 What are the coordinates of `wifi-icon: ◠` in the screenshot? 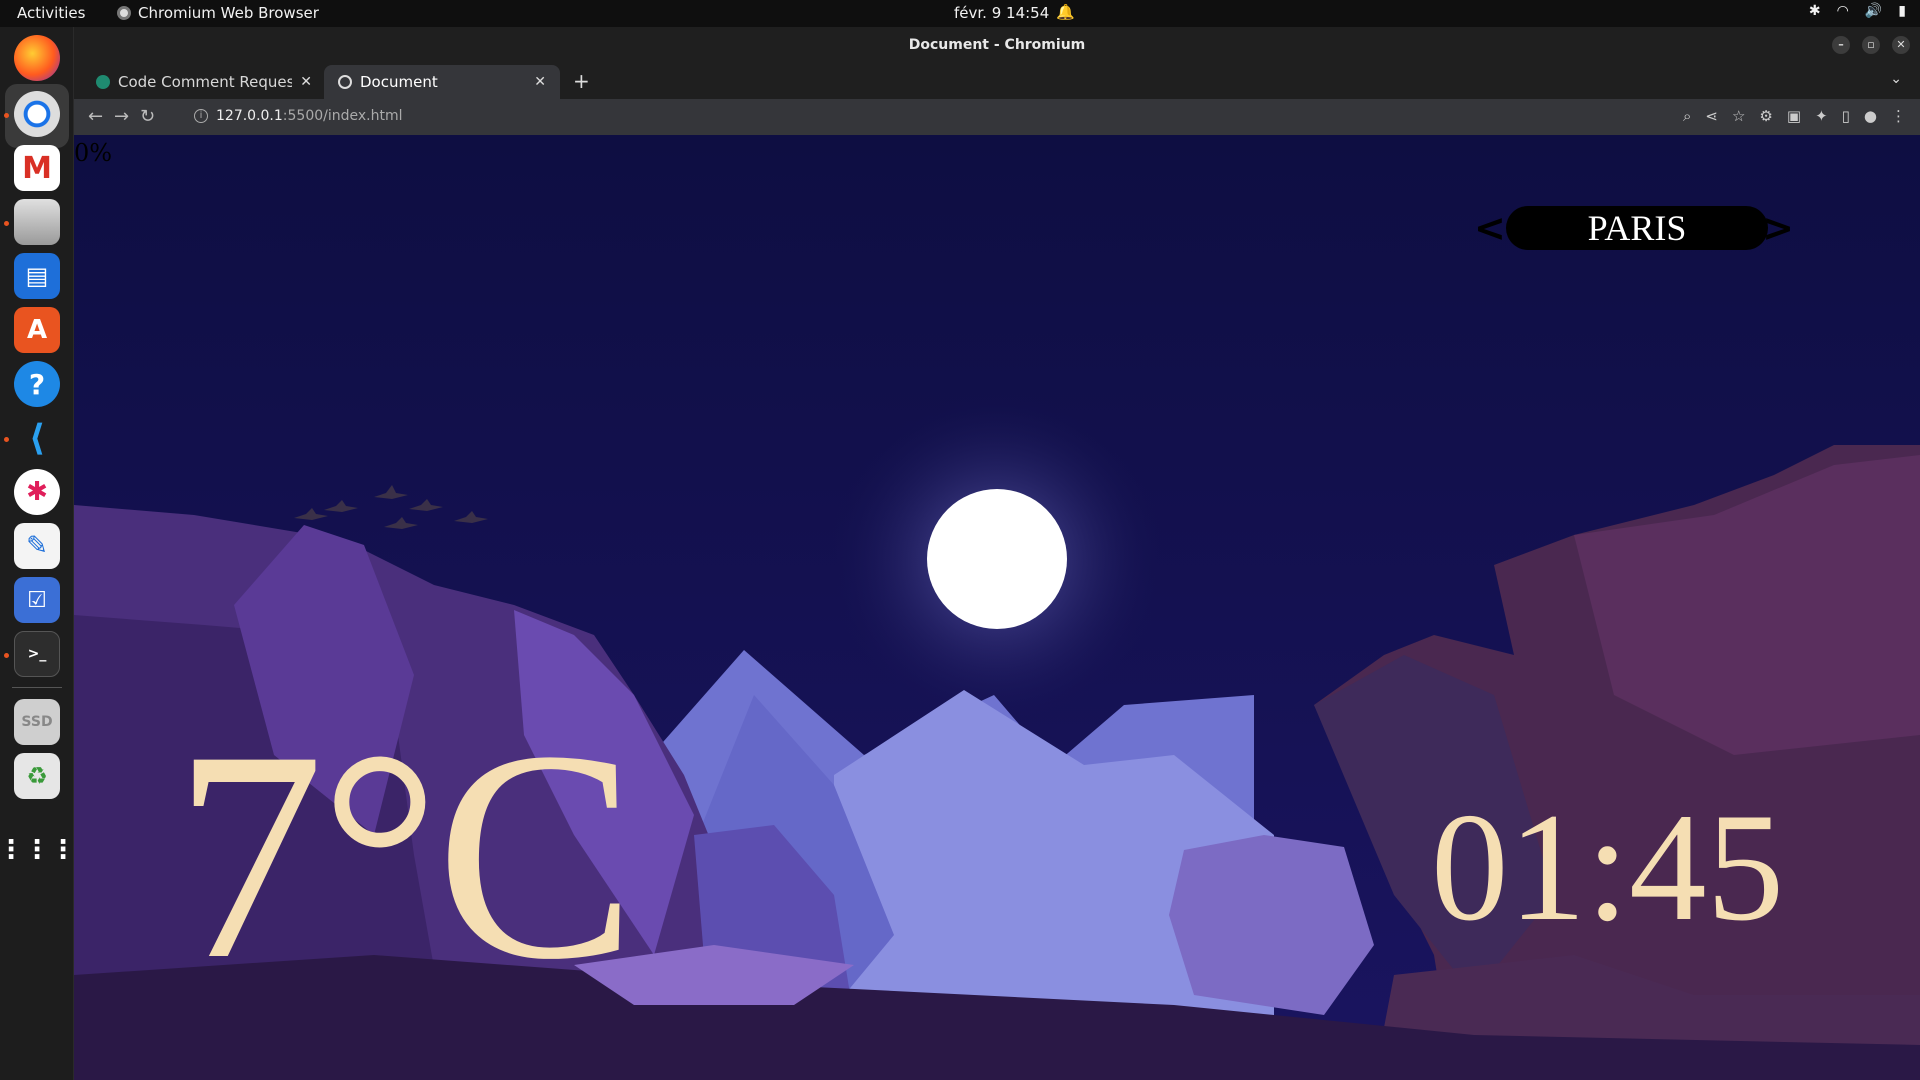 It's located at (1843, 11).